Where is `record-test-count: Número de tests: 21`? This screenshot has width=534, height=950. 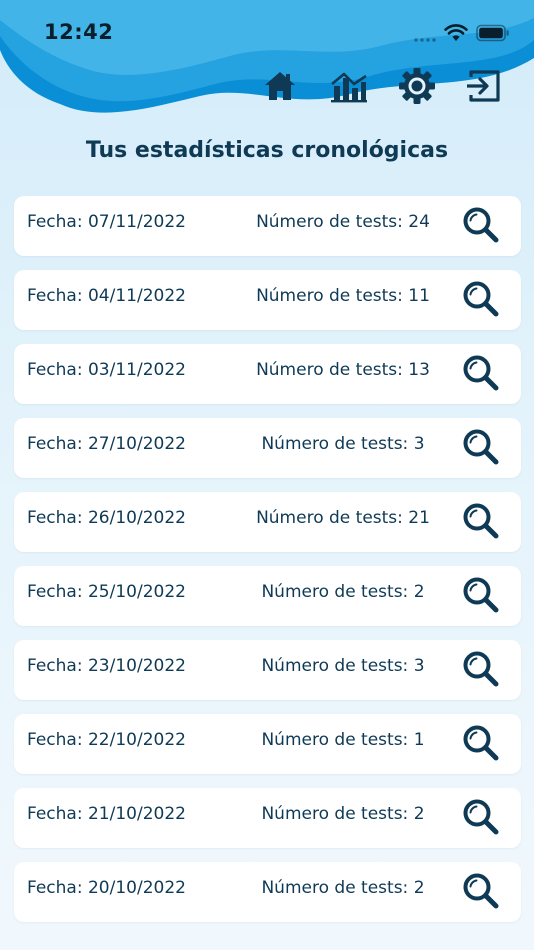
record-test-count: Número de tests: 21 is located at coordinates (343, 518).